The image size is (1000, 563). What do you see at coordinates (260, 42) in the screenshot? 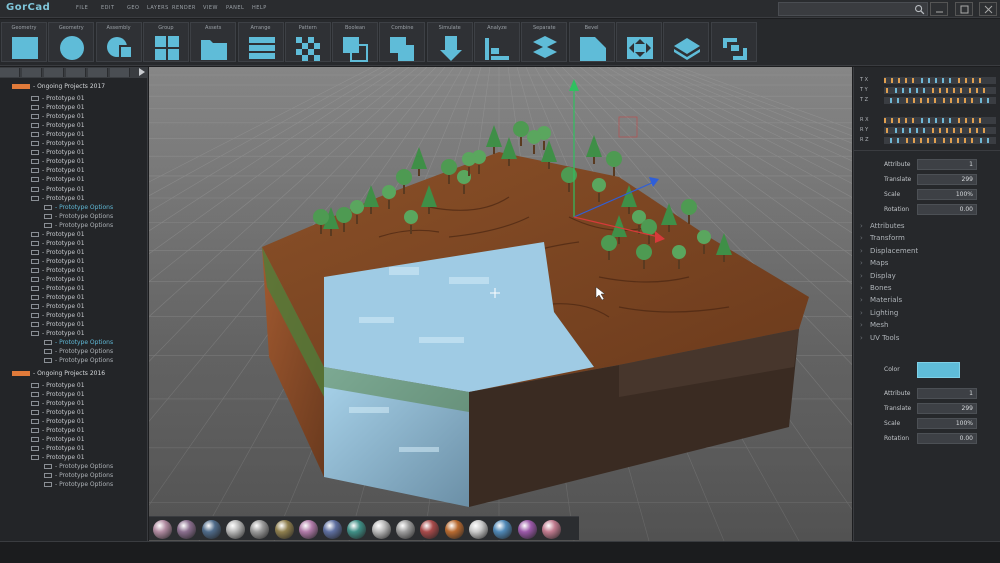
I see `tool-button-arrange: Arrange` at bounding box center [260, 42].